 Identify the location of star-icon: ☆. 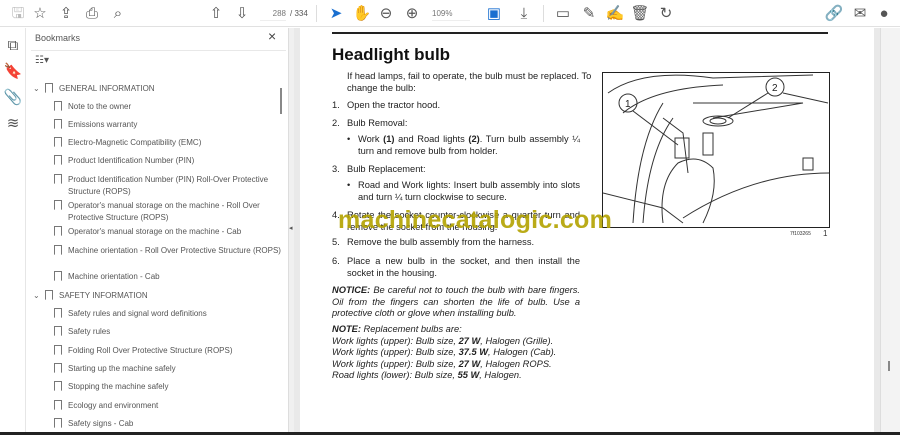
(40, 13).